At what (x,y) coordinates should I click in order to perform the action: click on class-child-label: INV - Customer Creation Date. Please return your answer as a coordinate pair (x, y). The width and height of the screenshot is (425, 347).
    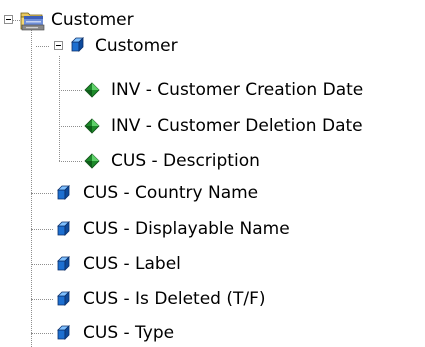
    Looking at the image, I should click on (237, 90).